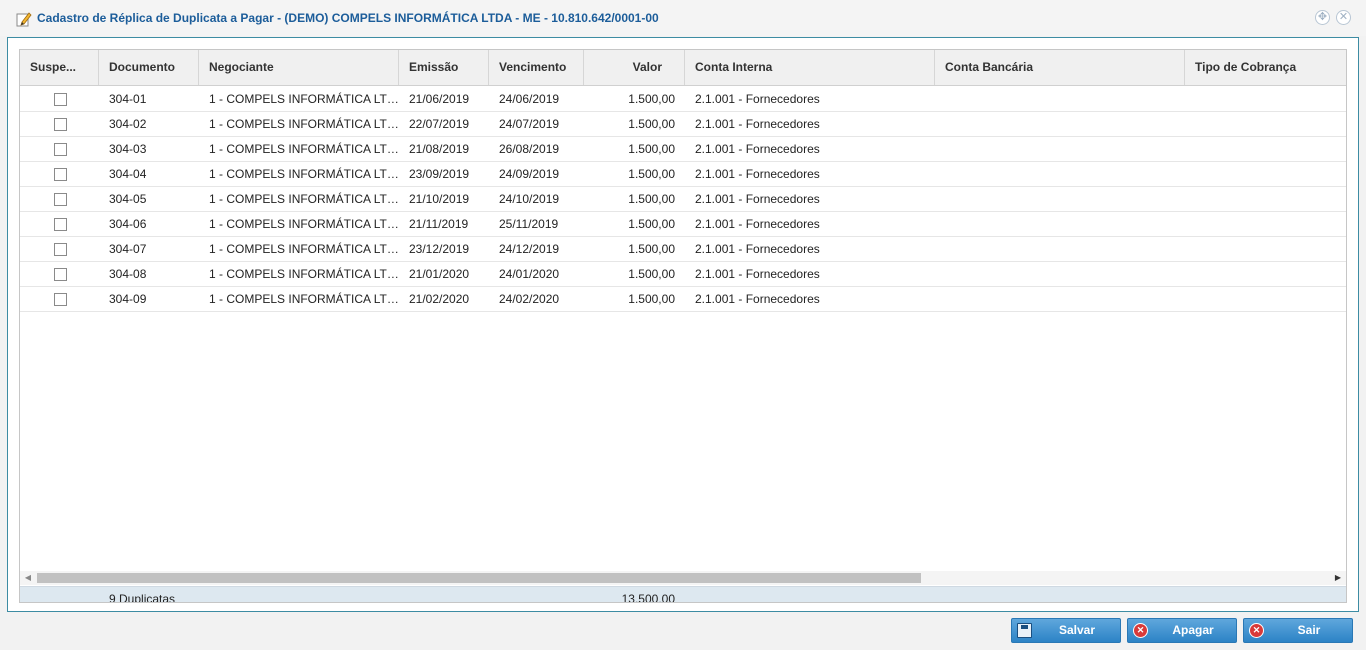 The image size is (1366, 650). What do you see at coordinates (529, 99) in the screenshot?
I see `cell-vencimento: 24/06/2019` at bounding box center [529, 99].